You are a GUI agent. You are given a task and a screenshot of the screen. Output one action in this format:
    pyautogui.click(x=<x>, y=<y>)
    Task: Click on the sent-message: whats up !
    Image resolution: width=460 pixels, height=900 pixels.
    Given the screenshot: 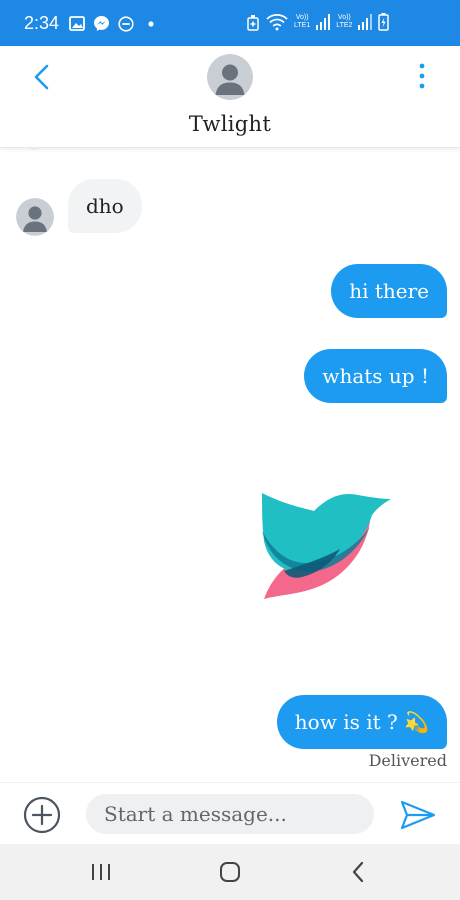 What is the action you would take?
    pyautogui.click(x=375, y=376)
    